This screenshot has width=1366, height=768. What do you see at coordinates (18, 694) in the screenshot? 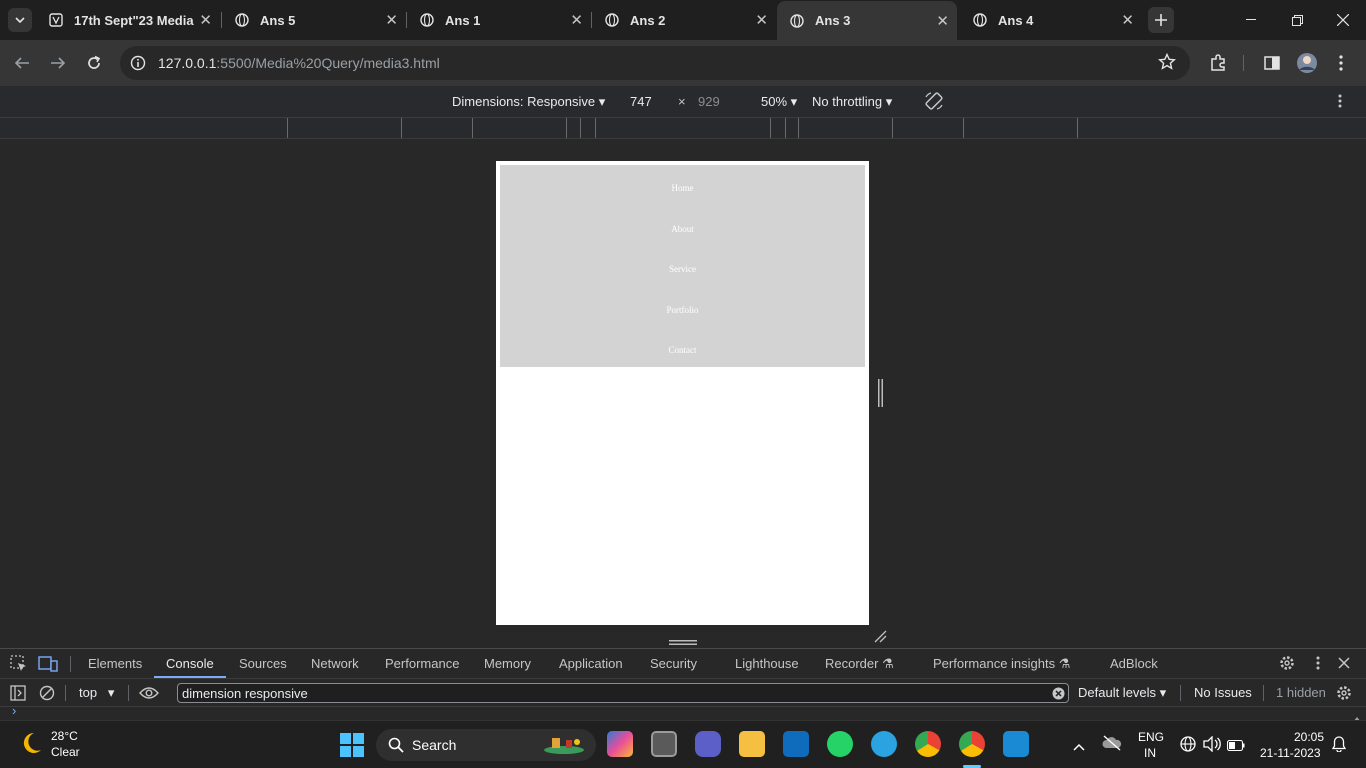
I see `sidebar-toggle-icon` at bounding box center [18, 694].